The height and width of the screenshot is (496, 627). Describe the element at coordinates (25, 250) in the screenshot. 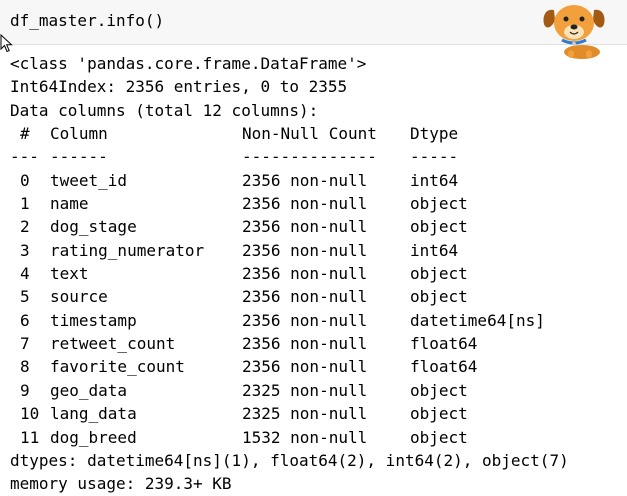

I see `row-index: 3` at that location.